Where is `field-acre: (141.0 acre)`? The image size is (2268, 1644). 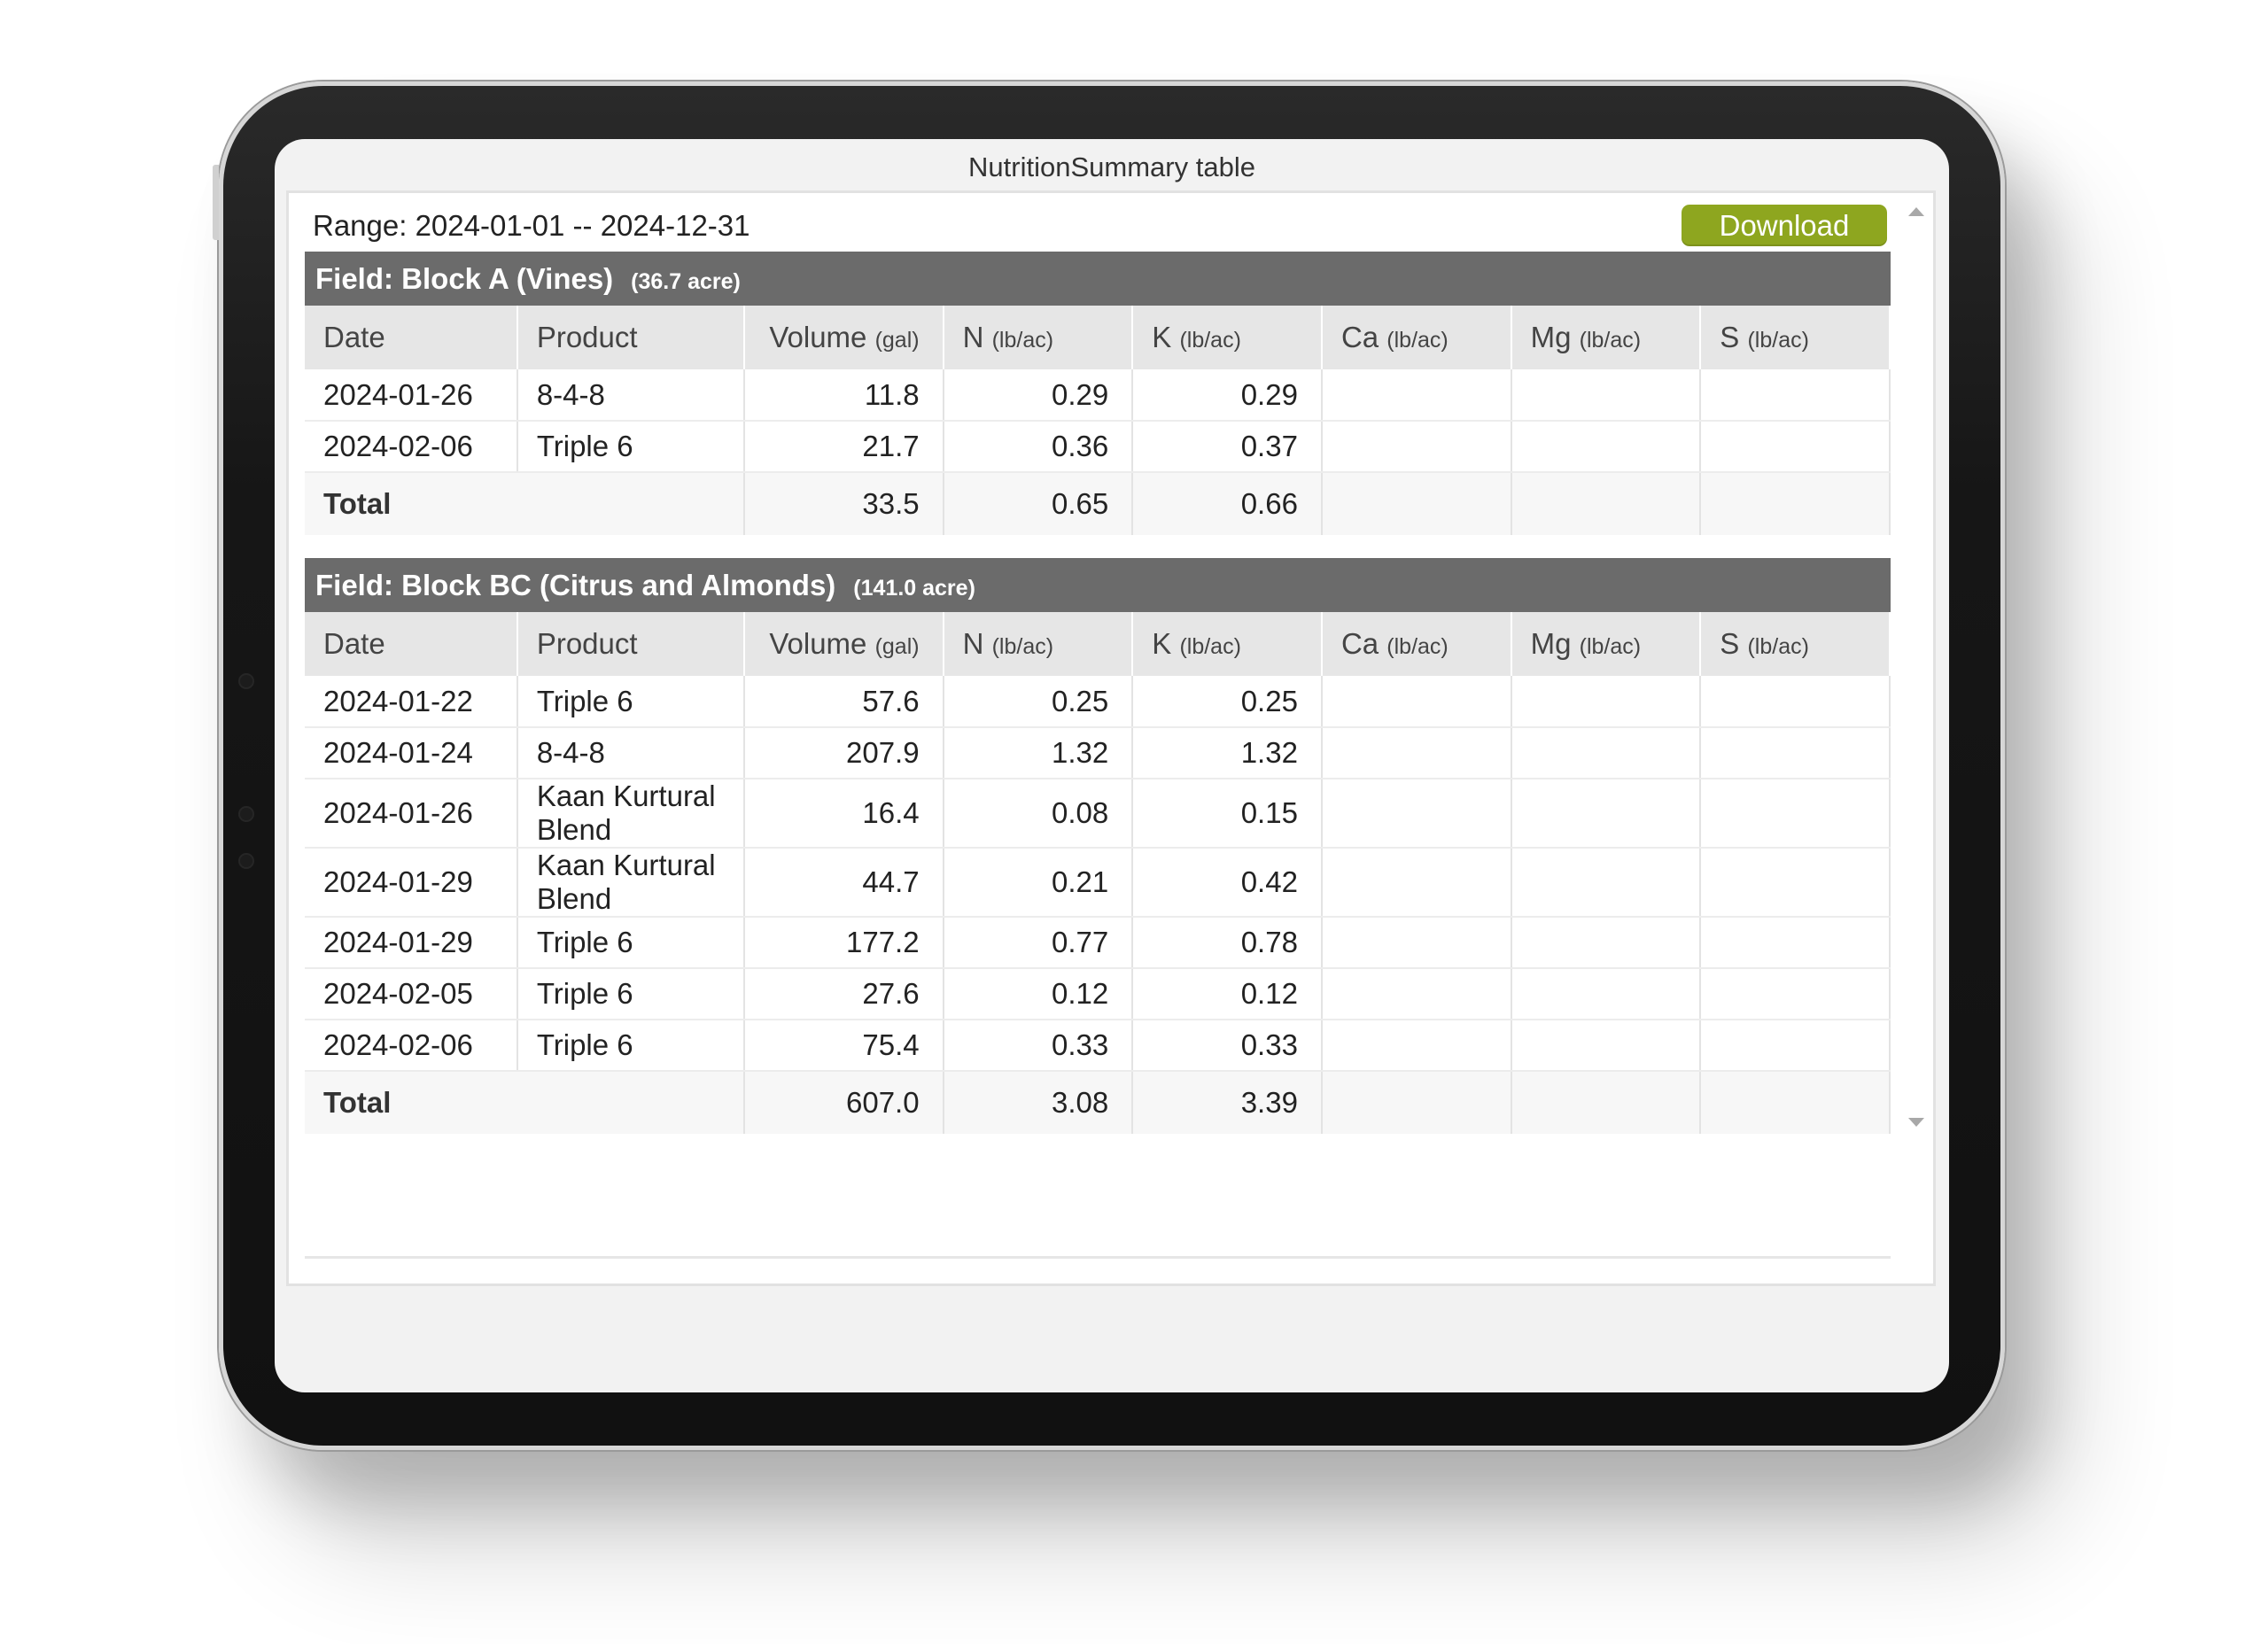 field-acre: (141.0 acre) is located at coordinates (914, 588).